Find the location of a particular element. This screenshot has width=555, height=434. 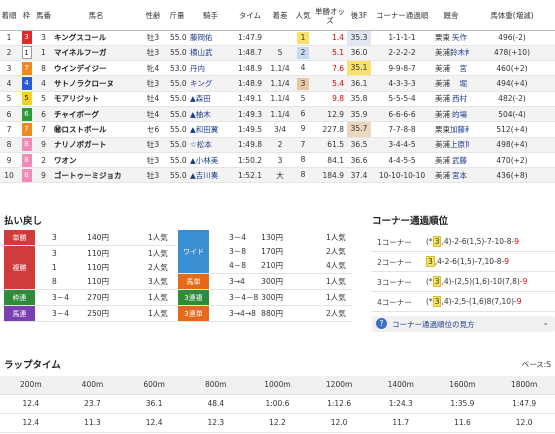

margin-cell: 大 is located at coordinates (280, 175).